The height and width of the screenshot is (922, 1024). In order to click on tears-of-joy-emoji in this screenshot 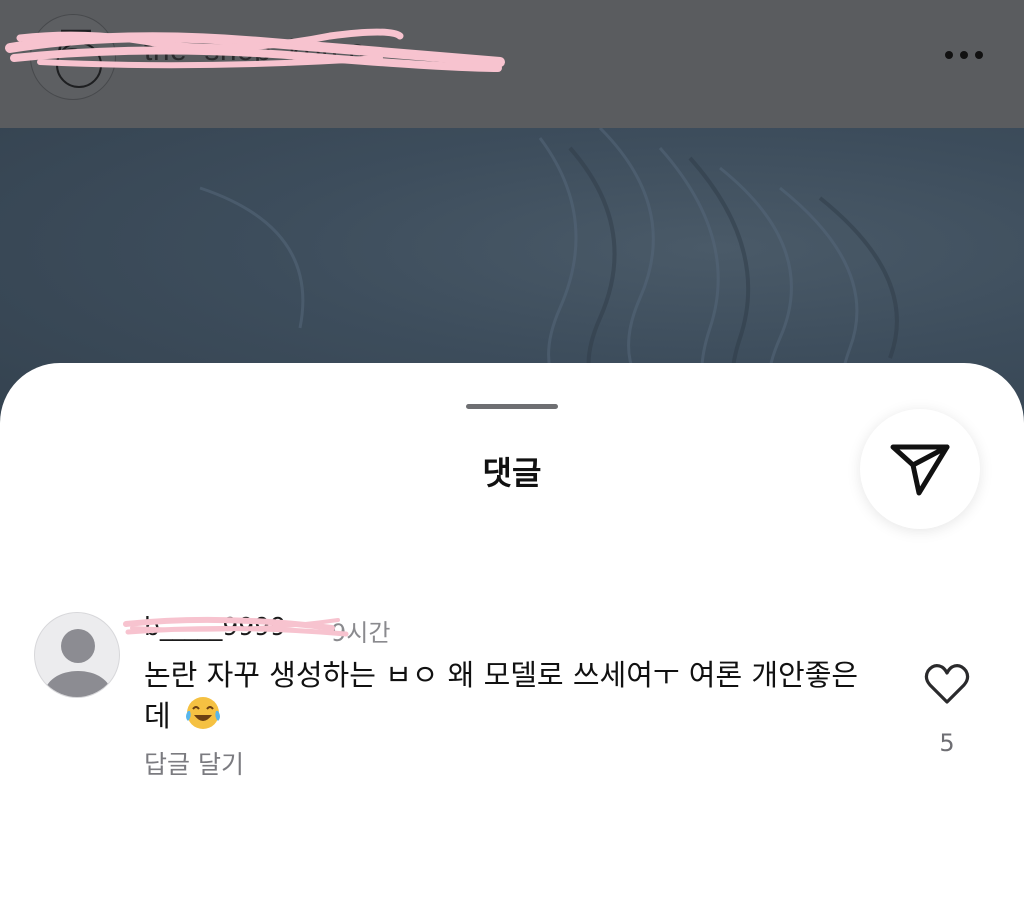, I will do `click(203, 718)`.